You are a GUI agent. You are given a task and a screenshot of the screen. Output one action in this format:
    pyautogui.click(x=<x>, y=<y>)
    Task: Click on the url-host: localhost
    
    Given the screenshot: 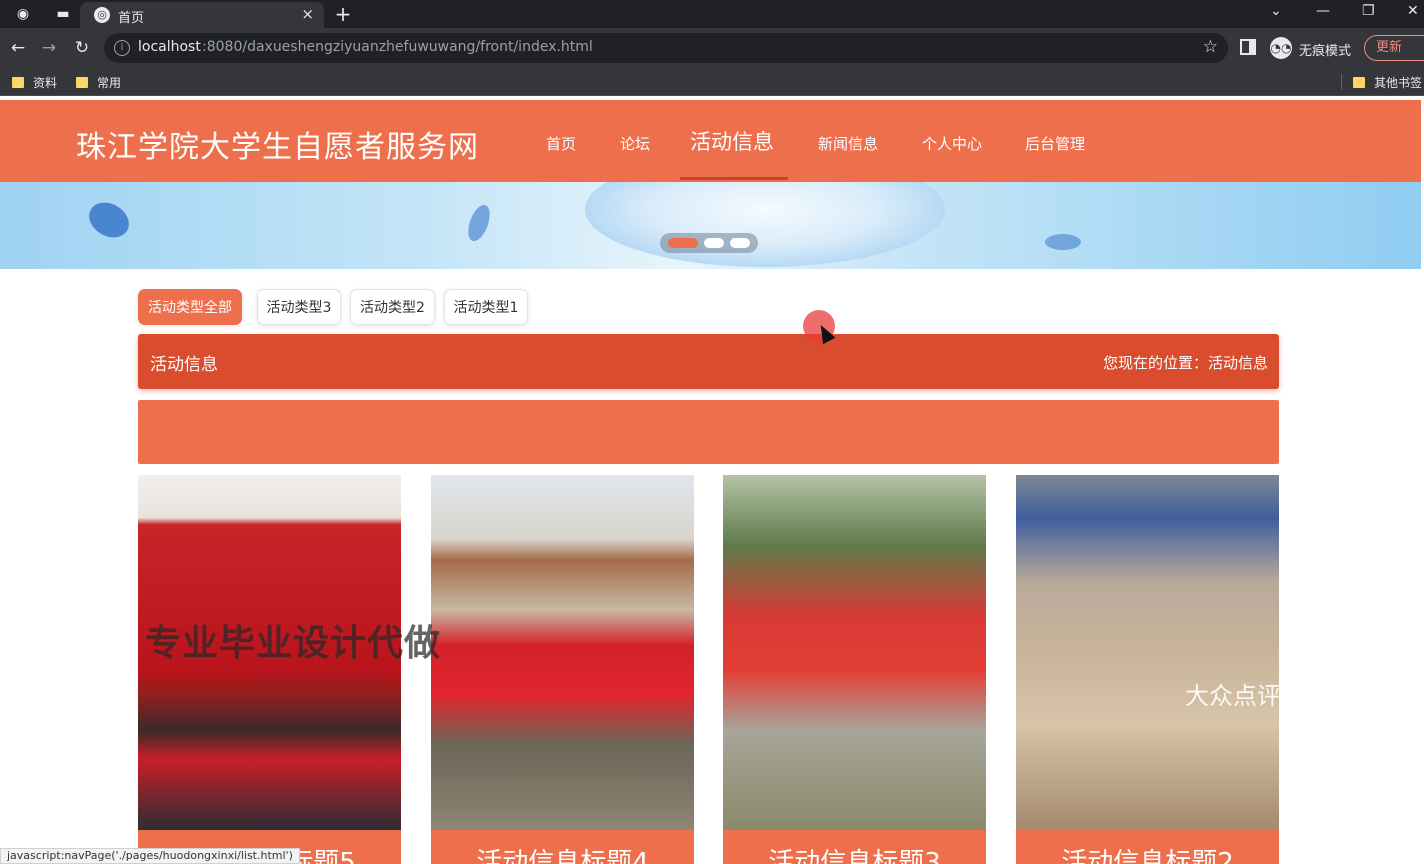 What is the action you would take?
    pyautogui.click(x=169, y=47)
    